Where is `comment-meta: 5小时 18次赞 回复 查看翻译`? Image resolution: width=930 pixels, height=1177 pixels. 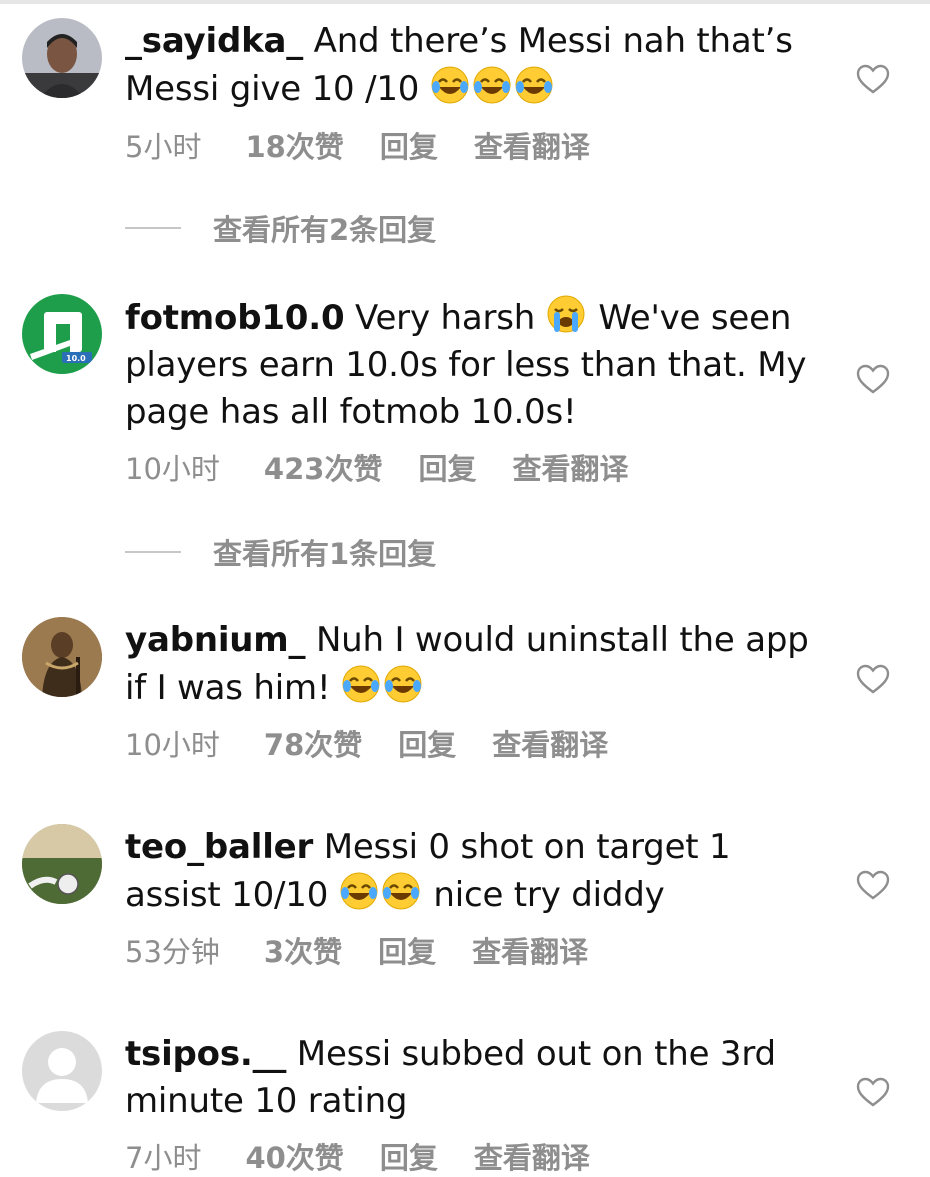
comment-meta: 5小时 18次赞 回复 查看翻译 is located at coordinates (357, 145).